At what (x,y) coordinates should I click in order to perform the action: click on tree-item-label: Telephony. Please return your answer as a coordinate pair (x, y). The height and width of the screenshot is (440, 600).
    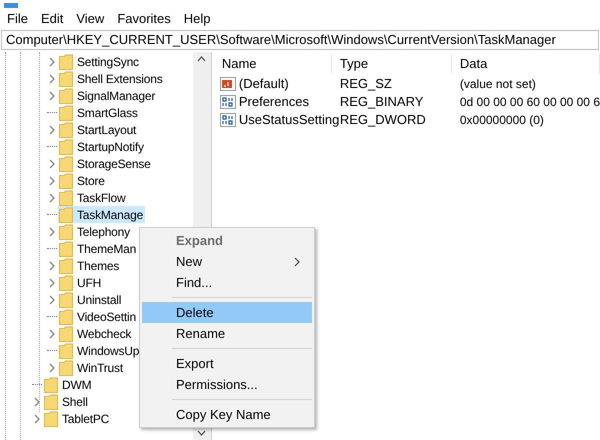
    Looking at the image, I should click on (103, 232).